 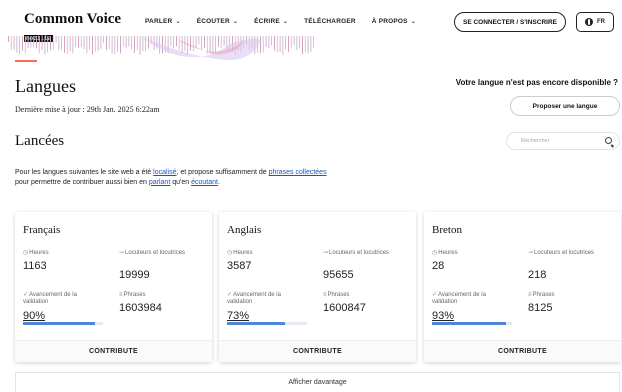 I want to click on accent-underline, so click(x=26, y=61).